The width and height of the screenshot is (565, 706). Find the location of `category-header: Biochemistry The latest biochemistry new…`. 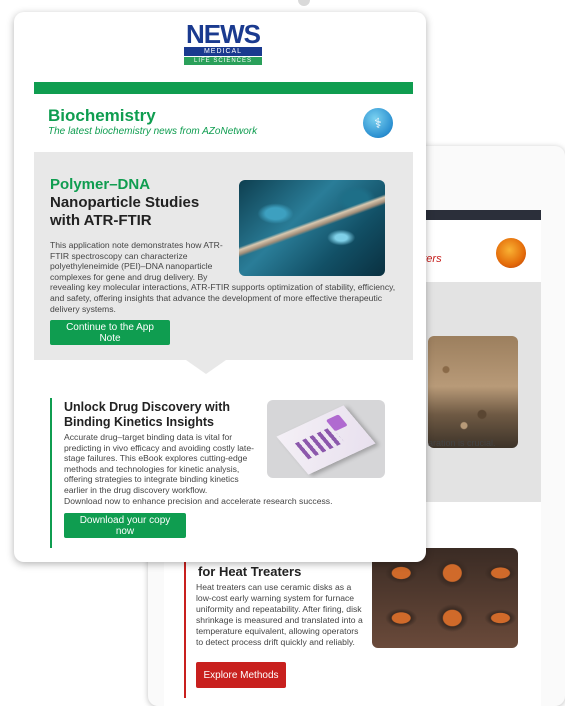

category-header: Biochemistry The latest biochemistry new… is located at coordinates (223, 123).